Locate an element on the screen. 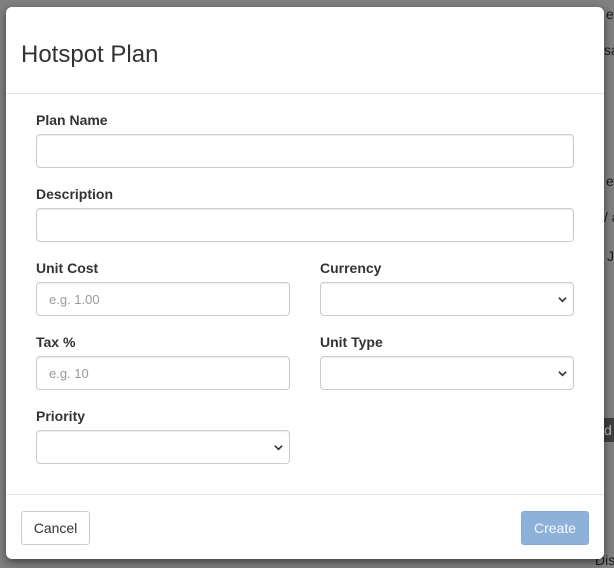  tax-group: Tax % is located at coordinates (163, 362).